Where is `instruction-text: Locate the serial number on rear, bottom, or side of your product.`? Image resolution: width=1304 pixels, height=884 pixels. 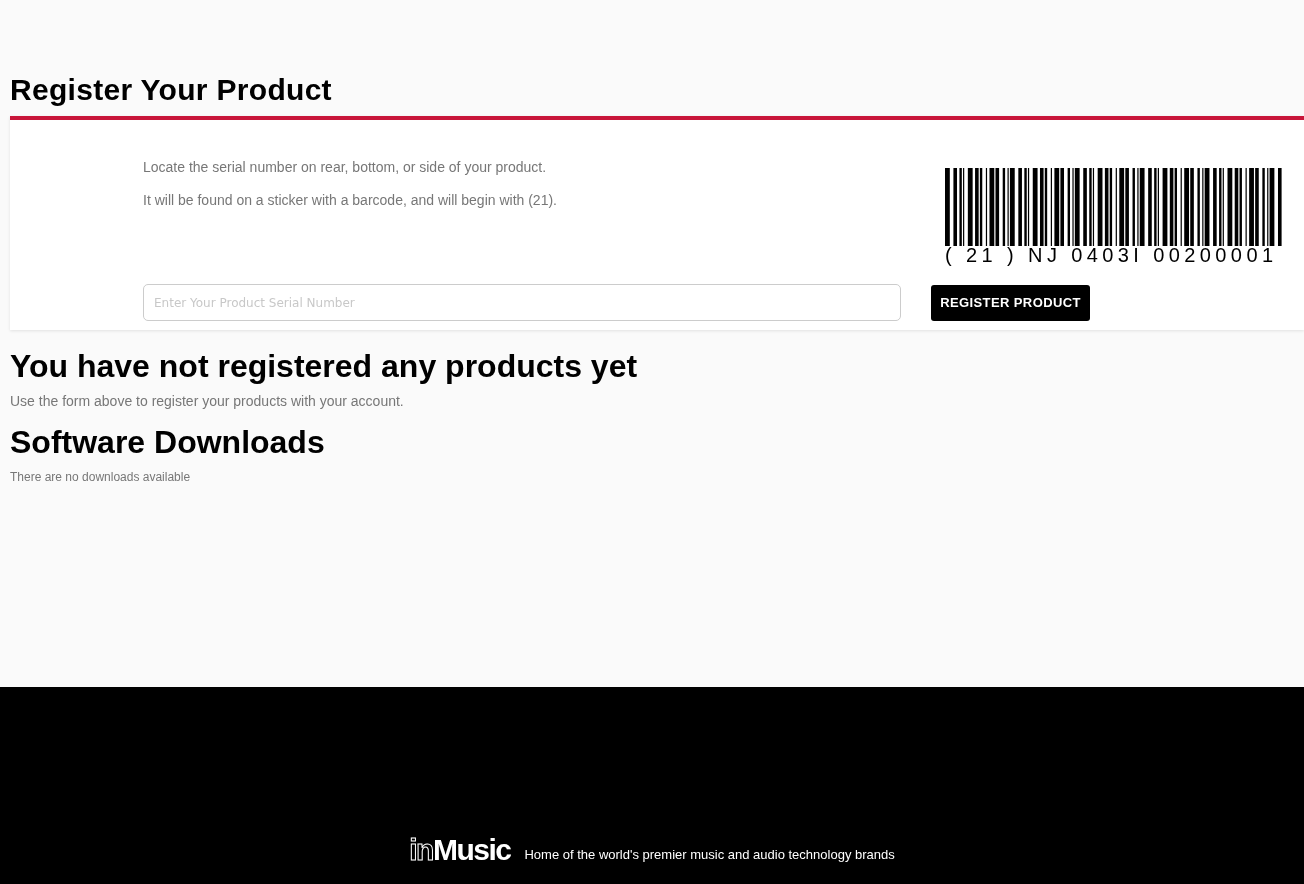 instruction-text: Locate the serial number on rear, bottom, or side of your product. is located at coordinates (345, 167).